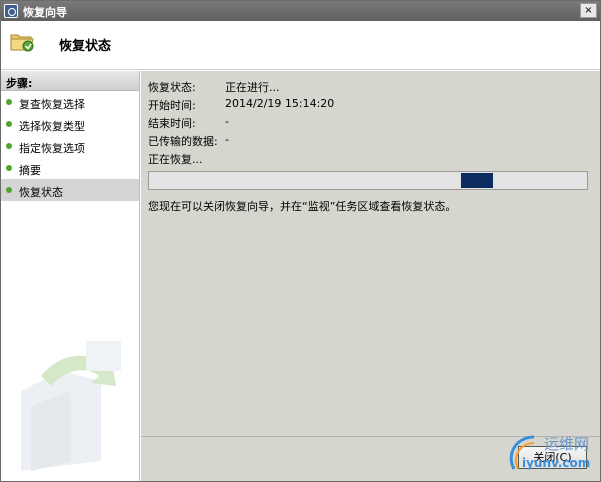  I want to click on folder-restore-icon, so click(22, 41).